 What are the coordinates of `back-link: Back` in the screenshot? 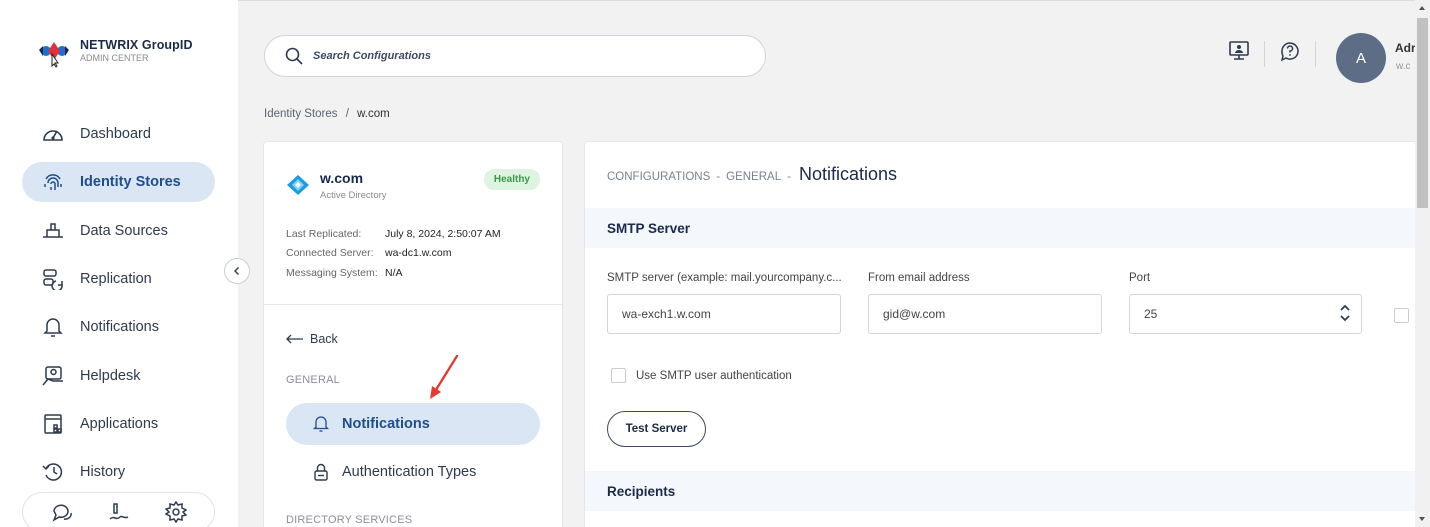 It's located at (312, 339).